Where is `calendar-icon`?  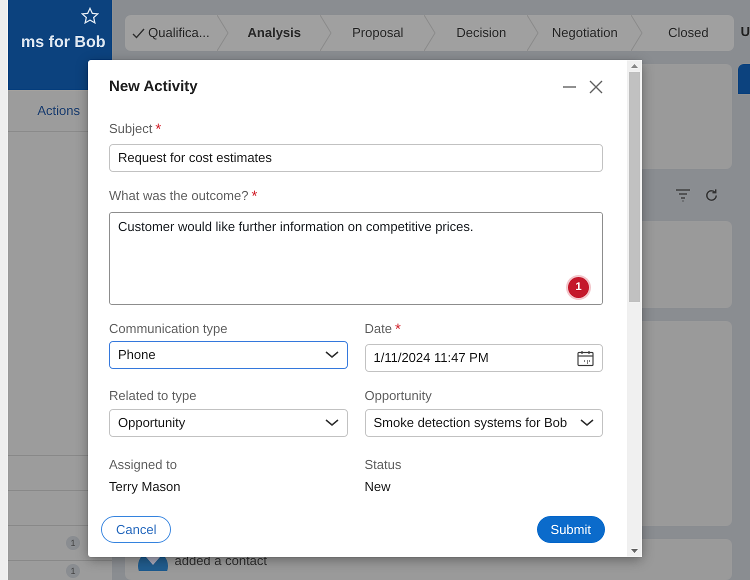 calendar-icon is located at coordinates (585, 358).